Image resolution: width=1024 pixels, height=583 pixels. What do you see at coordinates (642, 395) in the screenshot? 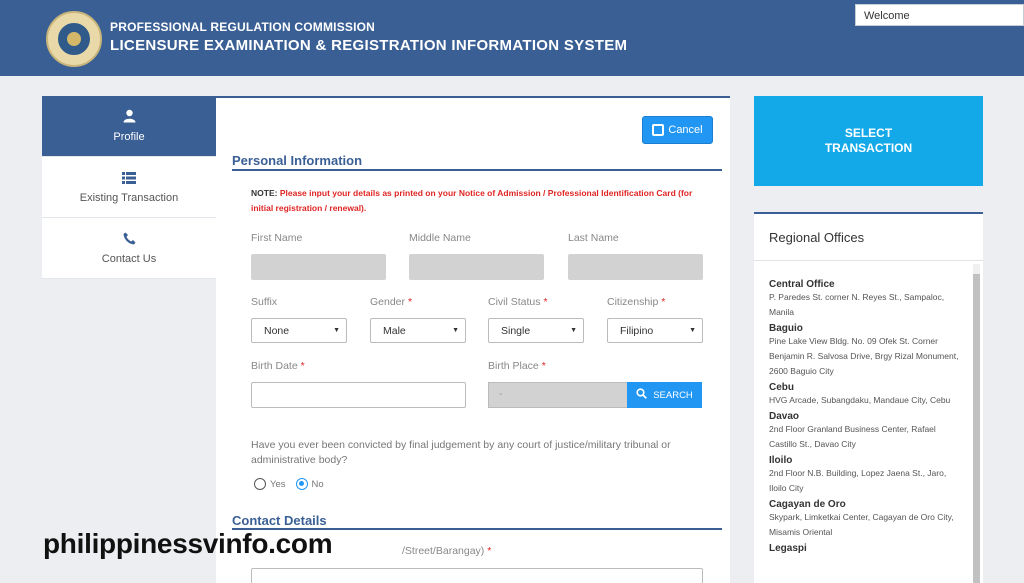
I see `search-icon` at bounding box center [642, 395].